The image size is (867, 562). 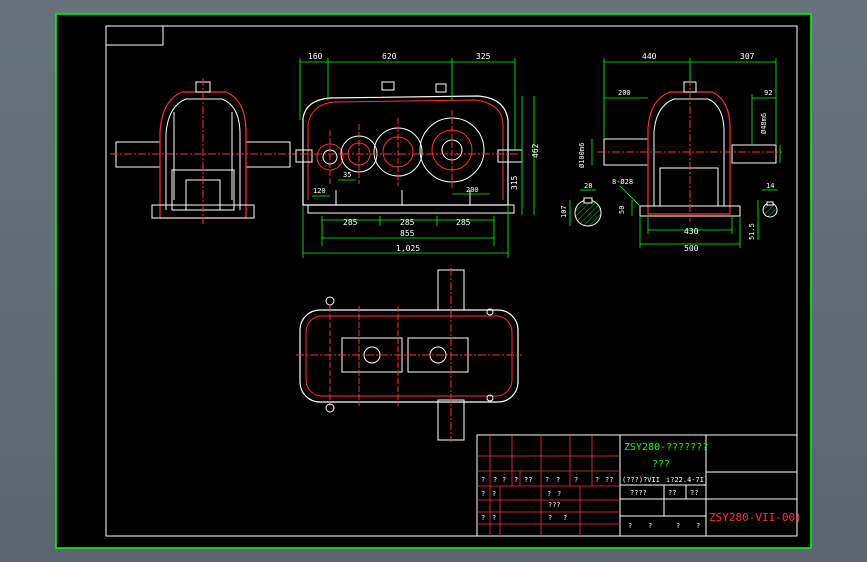 What do you see at coordinates (564, 211) in the screenshot?
I see `keyway-dim: 107` at bounding box center [564, 211].